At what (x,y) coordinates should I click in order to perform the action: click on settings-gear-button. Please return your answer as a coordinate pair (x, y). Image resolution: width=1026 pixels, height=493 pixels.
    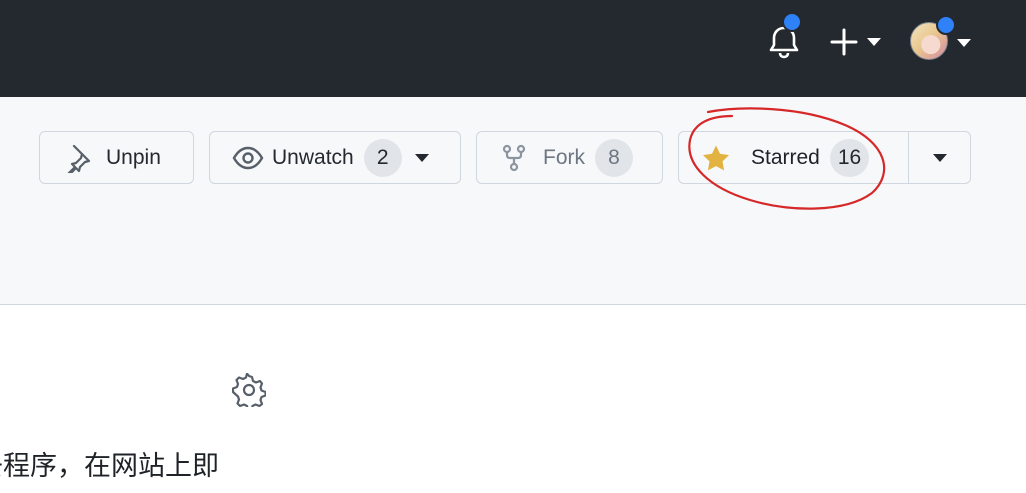
    Looking at the image, I should click on (249, 392).